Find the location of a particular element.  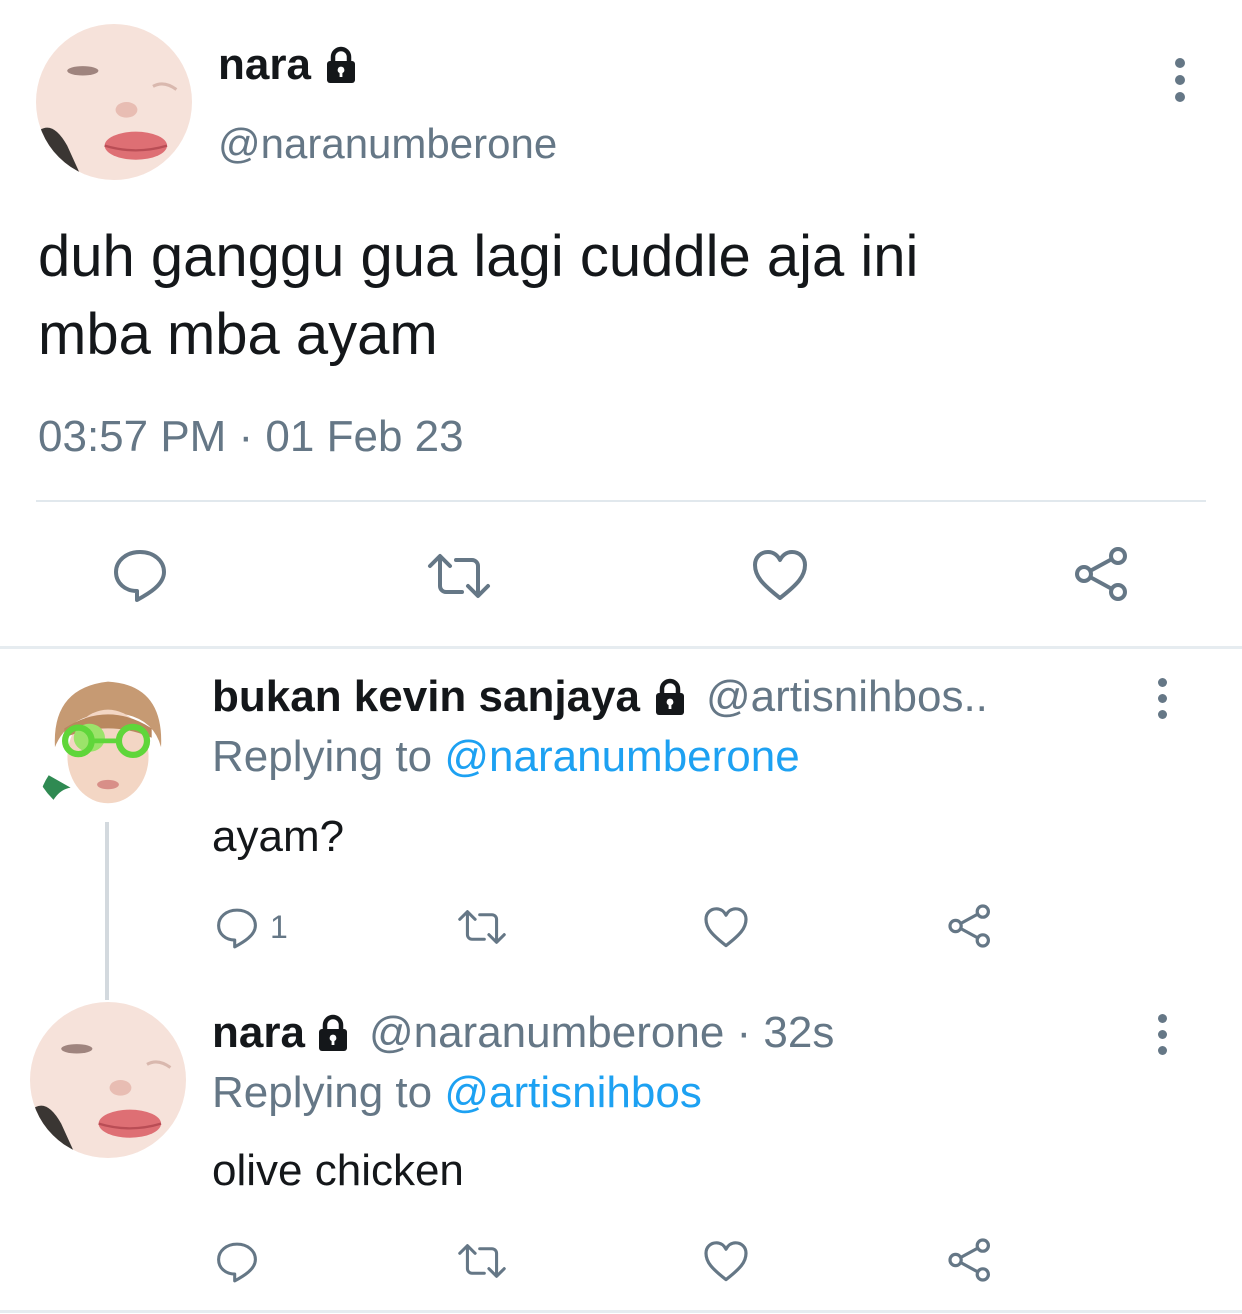

main-author-name: nara is located at coordinates (289, 65).